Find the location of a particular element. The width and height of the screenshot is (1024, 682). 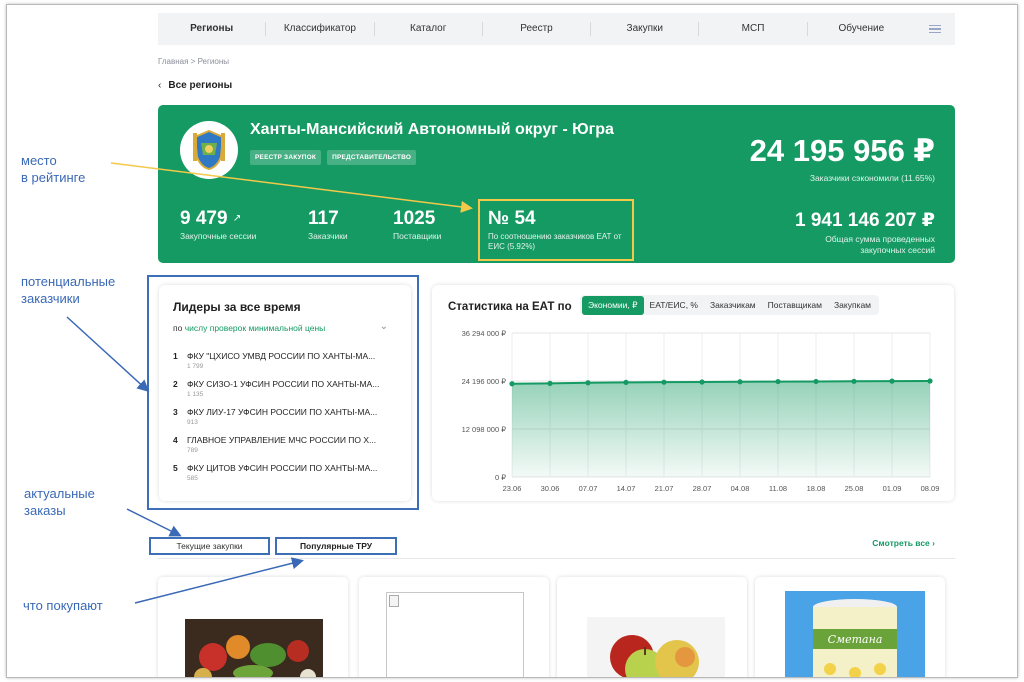

arrow-rank is located at coordinates (291, 187).